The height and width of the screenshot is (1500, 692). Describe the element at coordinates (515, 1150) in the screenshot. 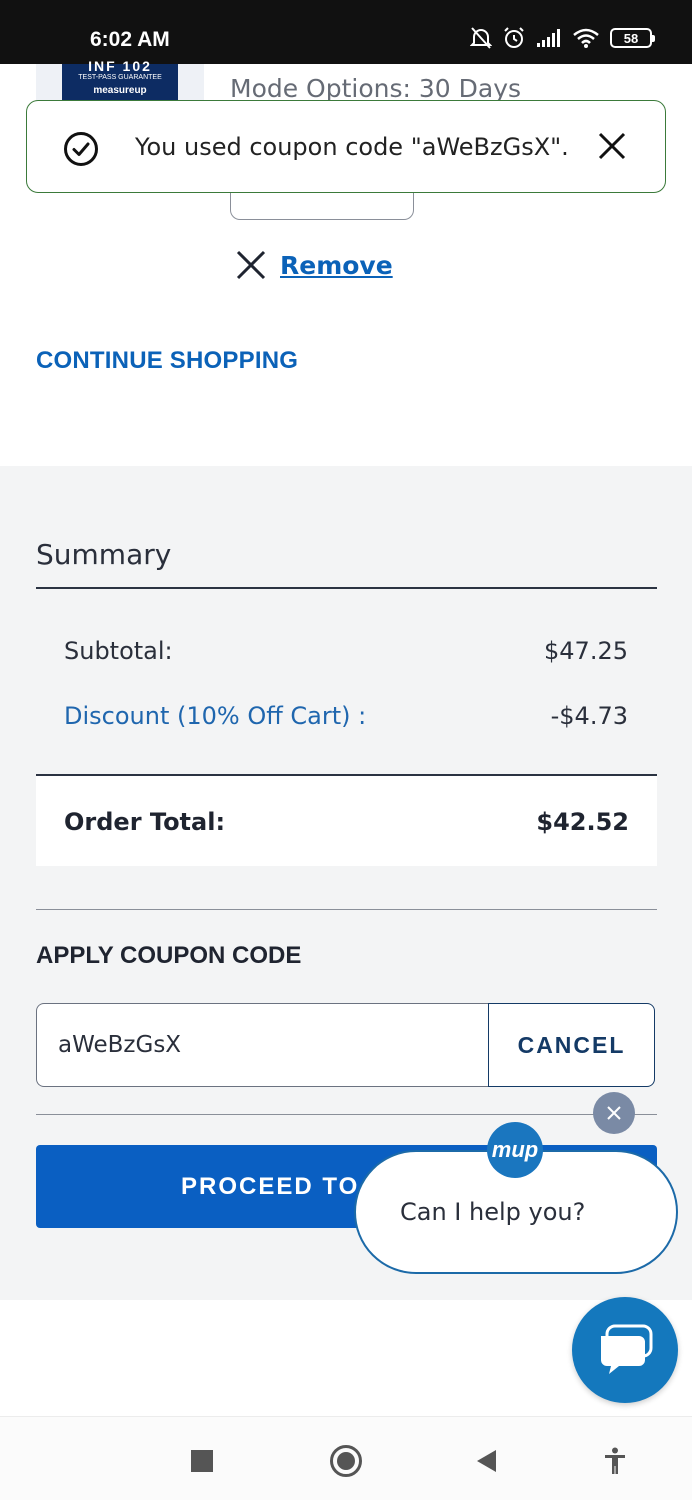

I see `chat-logo: mup` at that location.